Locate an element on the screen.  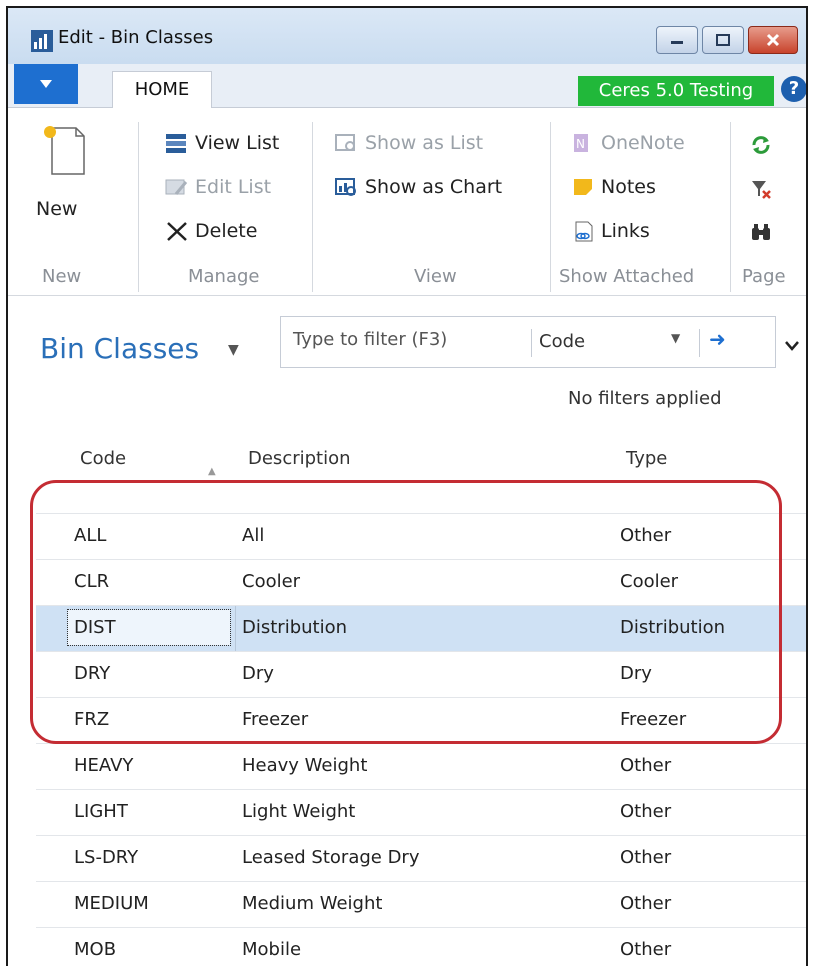
filter-input: Type to filter (F3) is located at coordinates (370, 339).